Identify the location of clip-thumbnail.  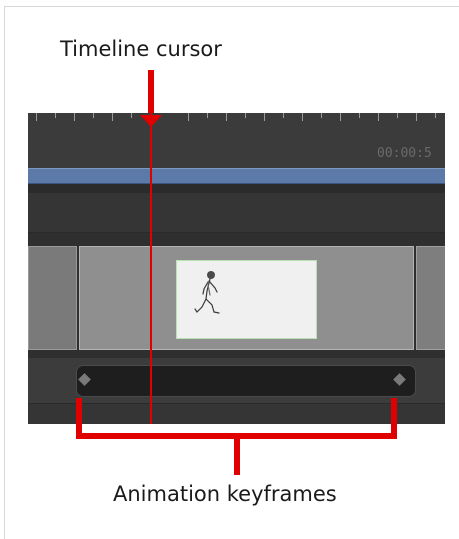
(246, 299).